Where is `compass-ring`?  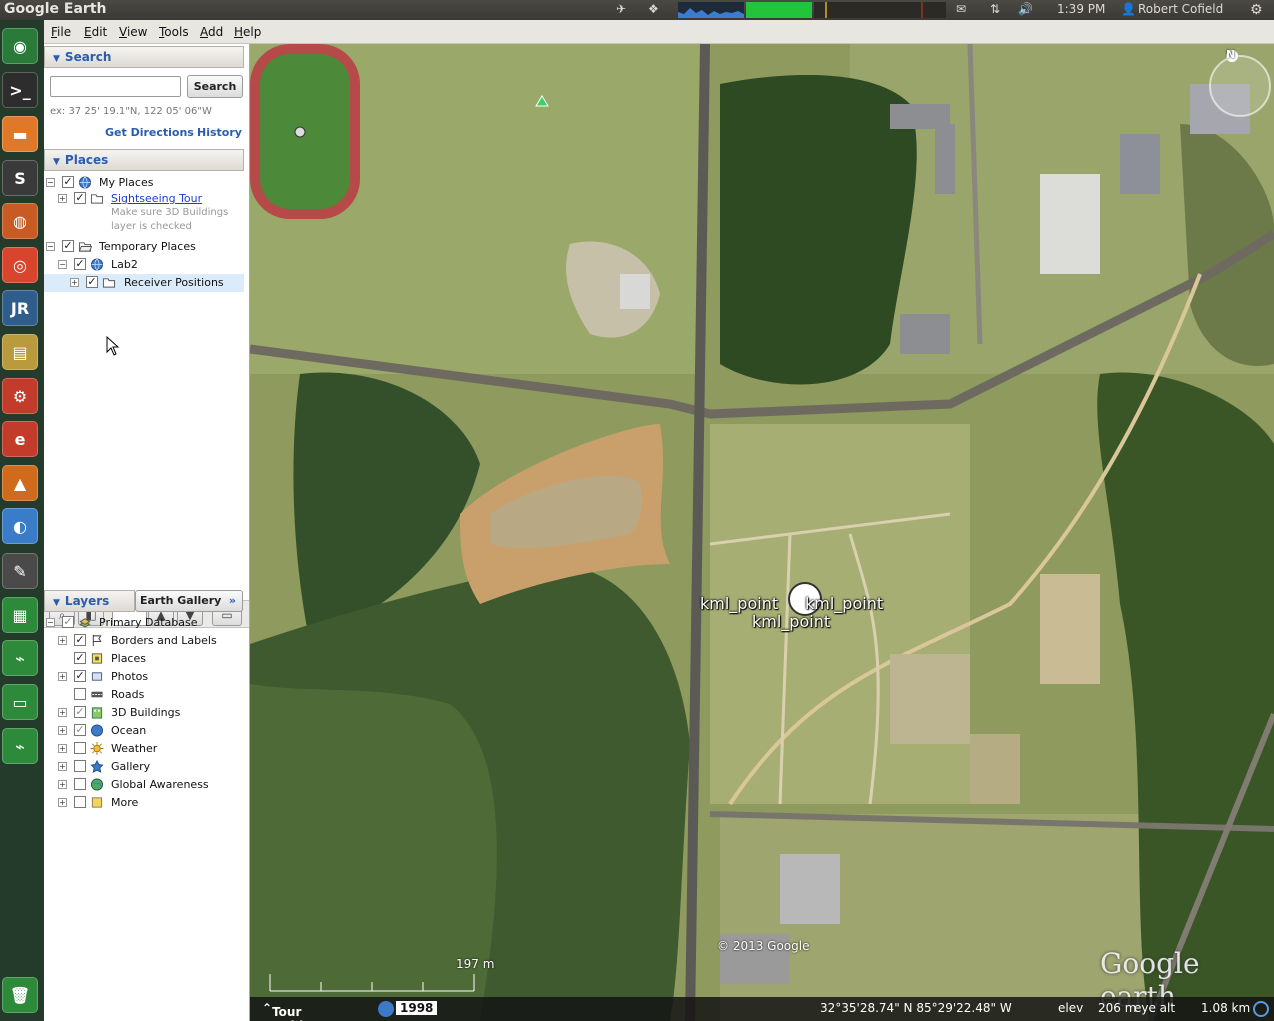 compass-ring is located at coordinates (1240, 86).